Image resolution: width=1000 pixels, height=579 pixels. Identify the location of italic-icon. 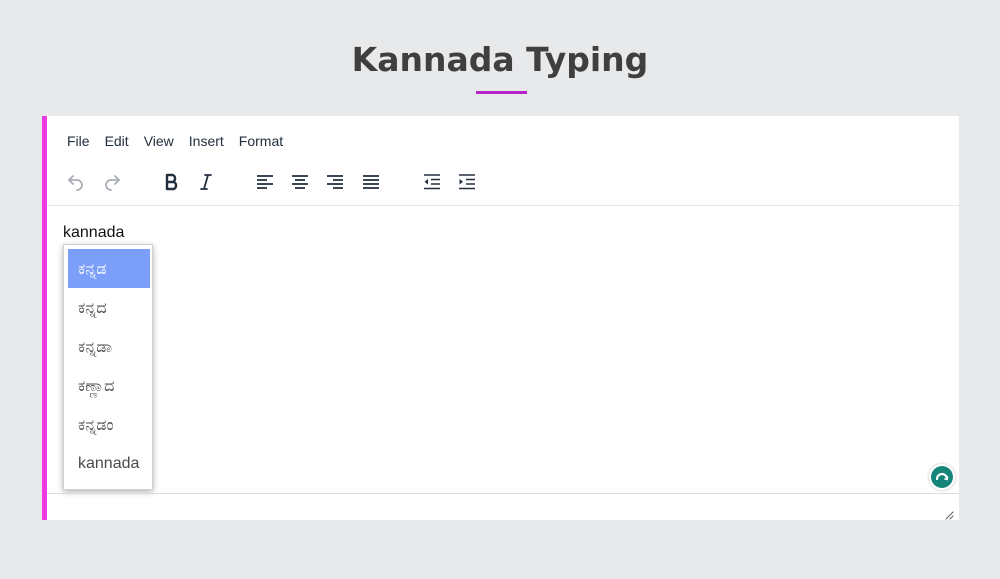
(206, 182).